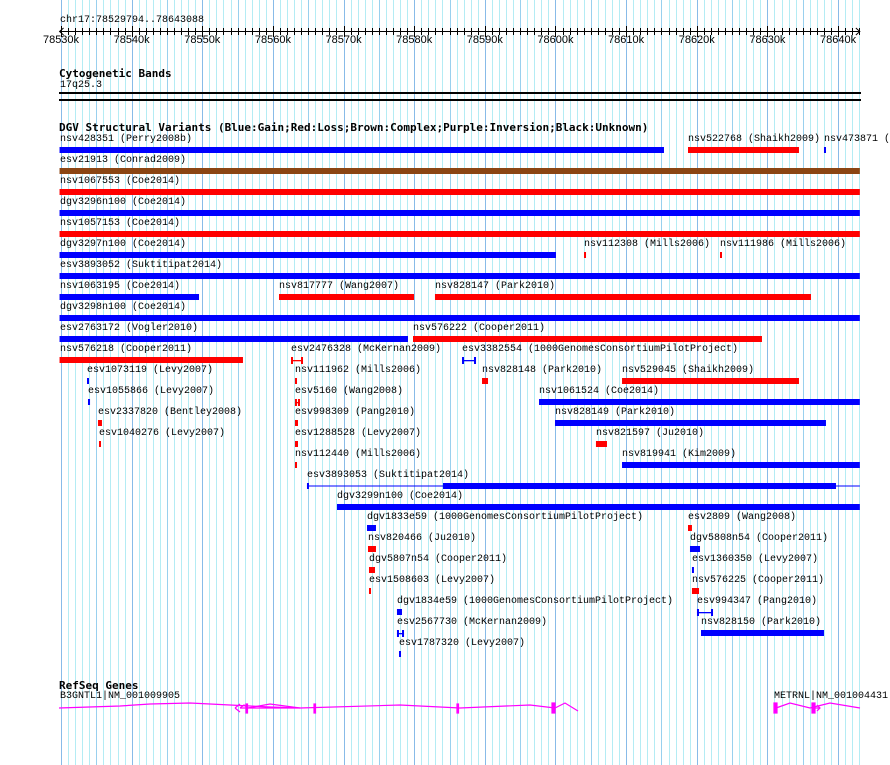 The width and height of the screenshot is (890, 765). I want to click on sv-feature-label: esv3893053 (Suktitipat2014), so click(388, 475).